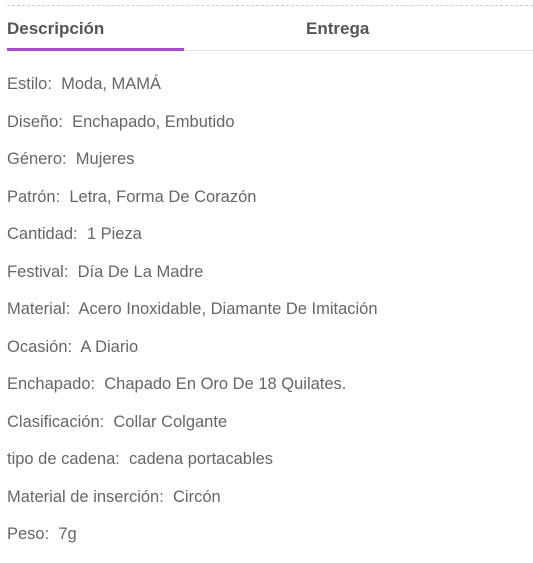 The image size is (533, 563). I want to click on spec-label: Clasificación:, so click(56, 421).